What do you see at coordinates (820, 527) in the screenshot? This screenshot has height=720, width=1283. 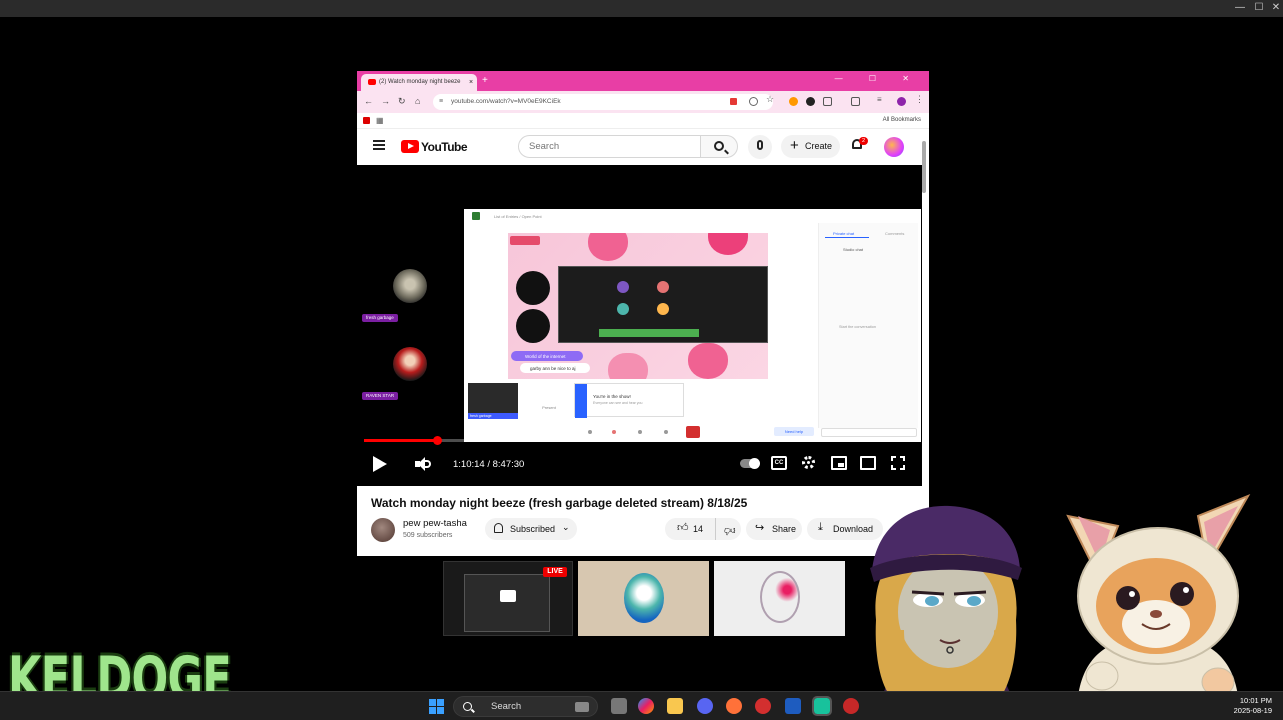 I see `download-icon: ⤓` at bounding box center [820, 527].